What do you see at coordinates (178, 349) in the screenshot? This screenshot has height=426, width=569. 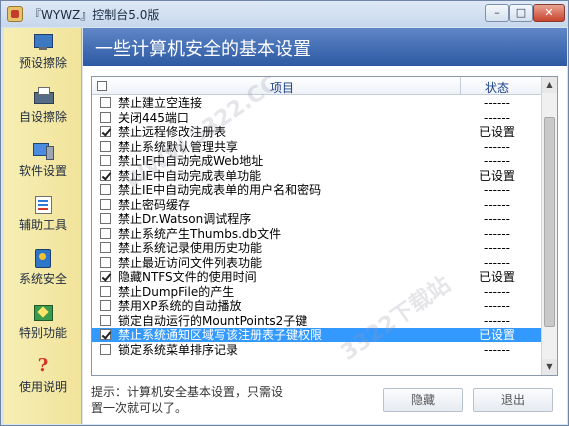 I see `row-label: 锁定系统菜单排序记录` at bounding box center [178, 349].